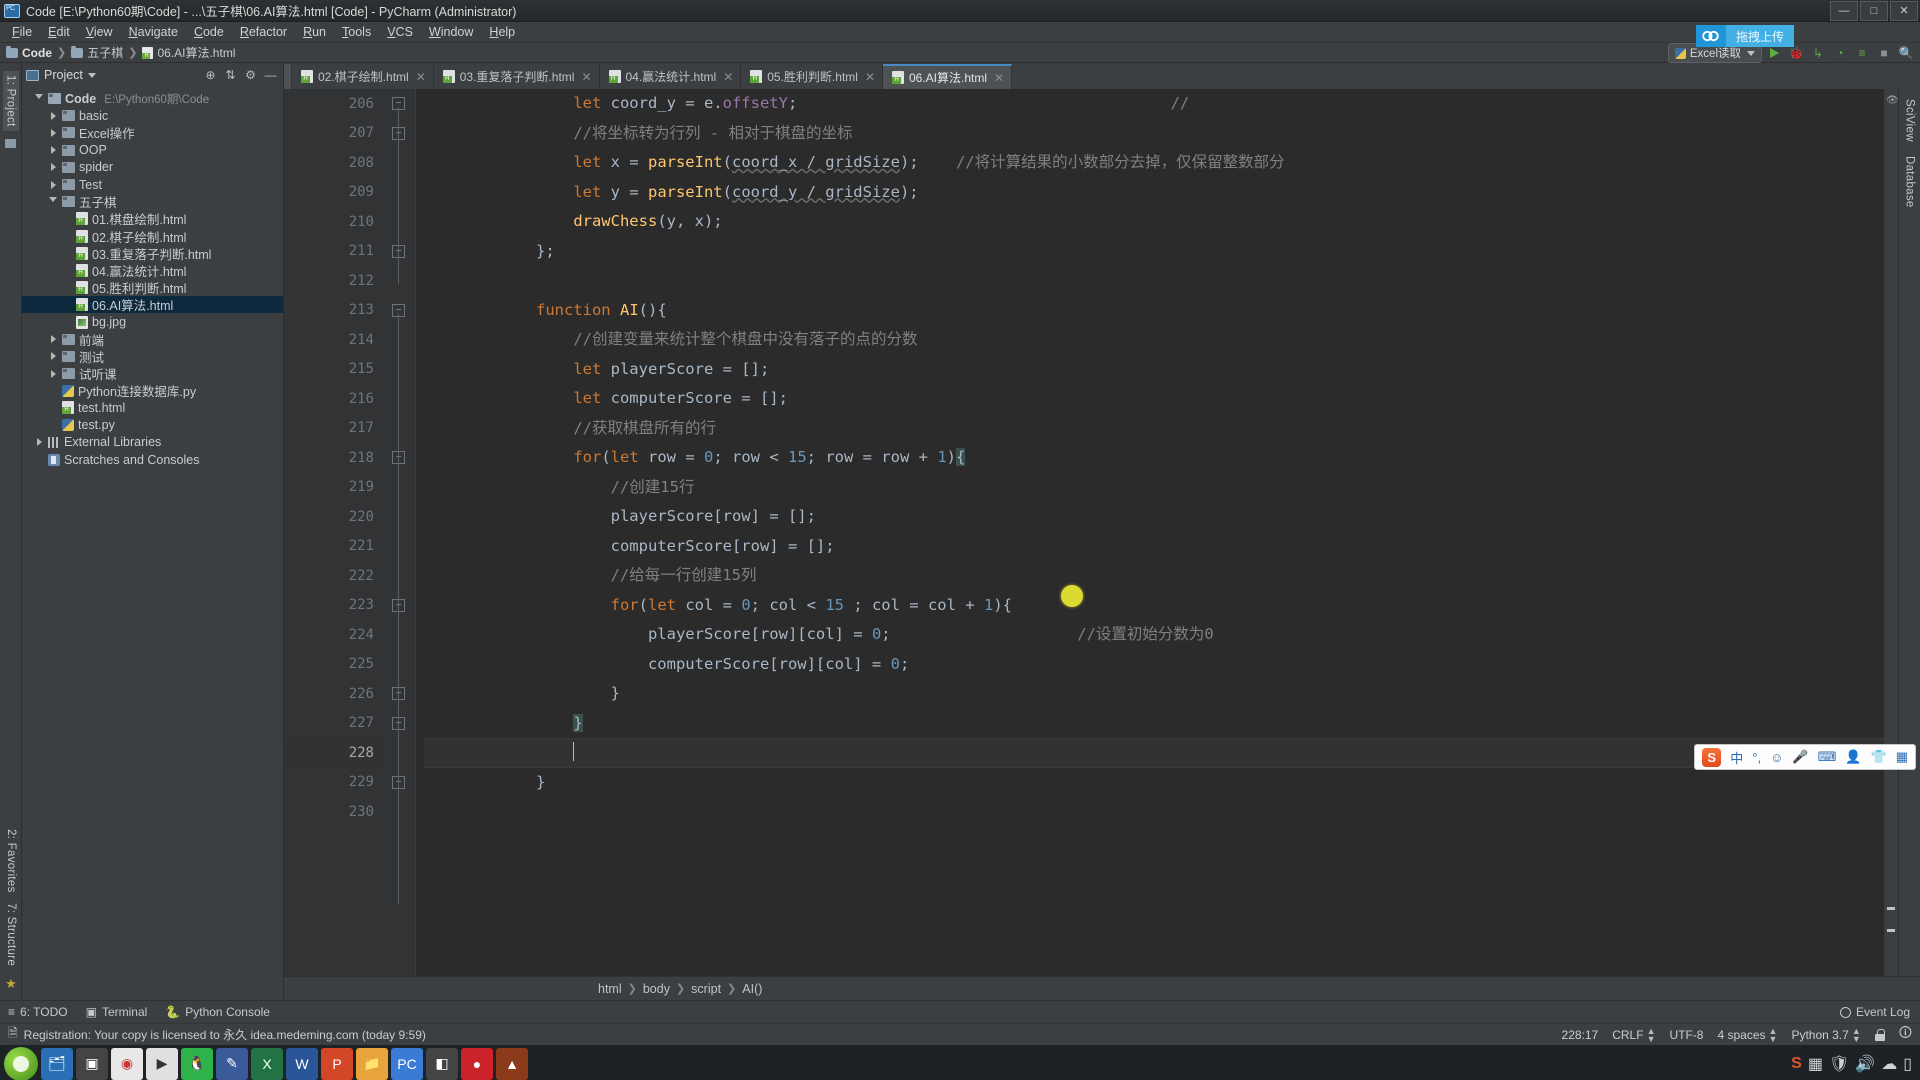 This screenshot has height=1080, width=1920. I want to click on tree-item-19: test.py, so click(152, 425).